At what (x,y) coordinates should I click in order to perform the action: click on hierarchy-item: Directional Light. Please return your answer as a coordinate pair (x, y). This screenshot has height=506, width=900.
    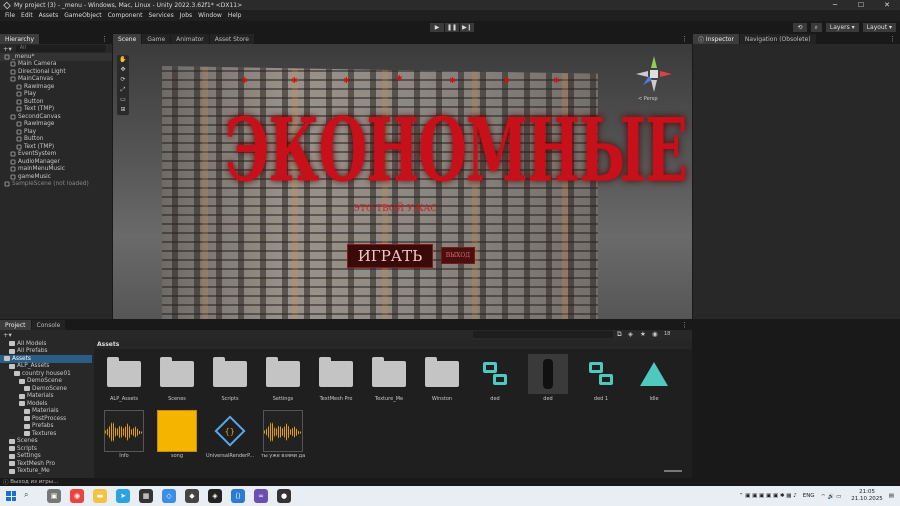
    Looking at the image, I should click on (56, 72).